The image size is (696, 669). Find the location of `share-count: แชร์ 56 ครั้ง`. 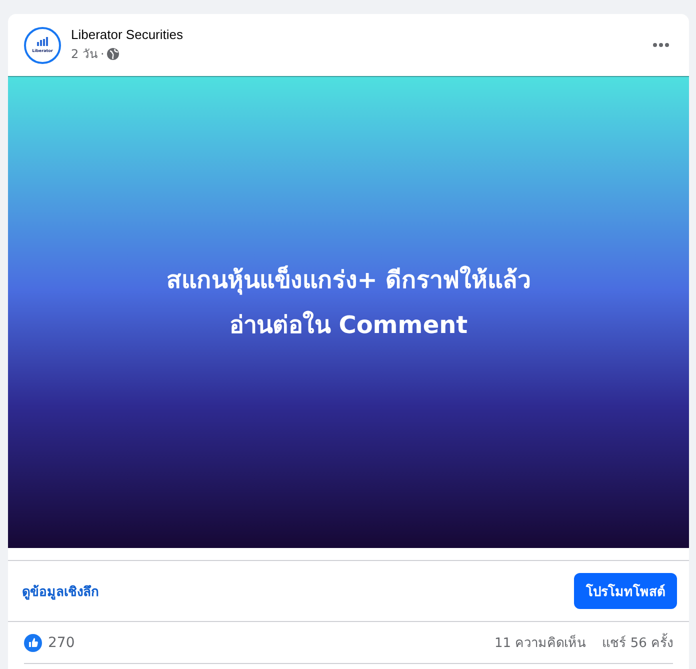

share-count: แชร์ 56 ครั้ง is located at coordinates (637, 642).